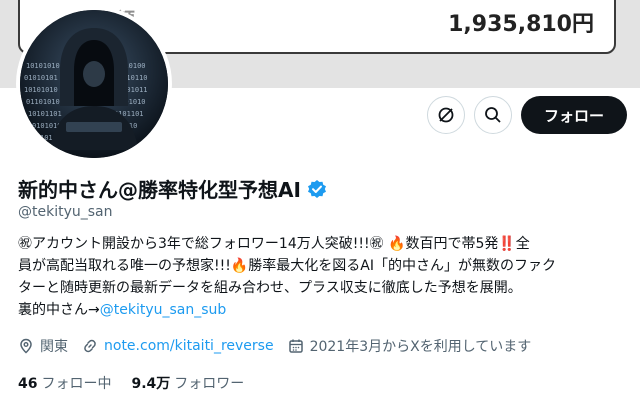 The image size is (640, 411). Describe the element at coordinates (521, 24) in the screenshot. I see `banner-amount: 1,935,810円` at that location.